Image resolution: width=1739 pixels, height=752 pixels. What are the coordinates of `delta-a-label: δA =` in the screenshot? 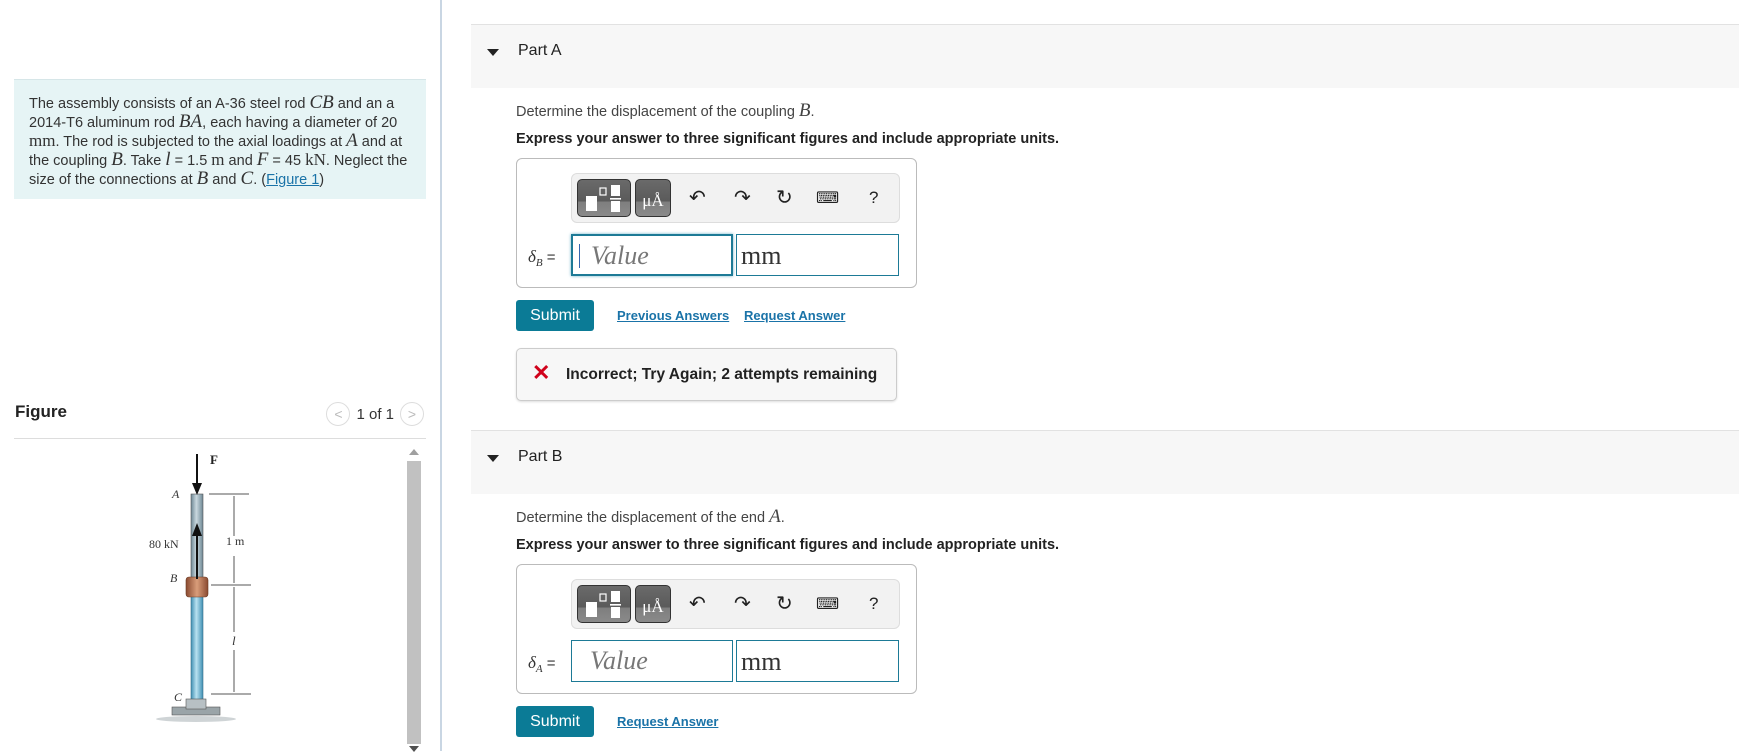 It's located at (542, 664).